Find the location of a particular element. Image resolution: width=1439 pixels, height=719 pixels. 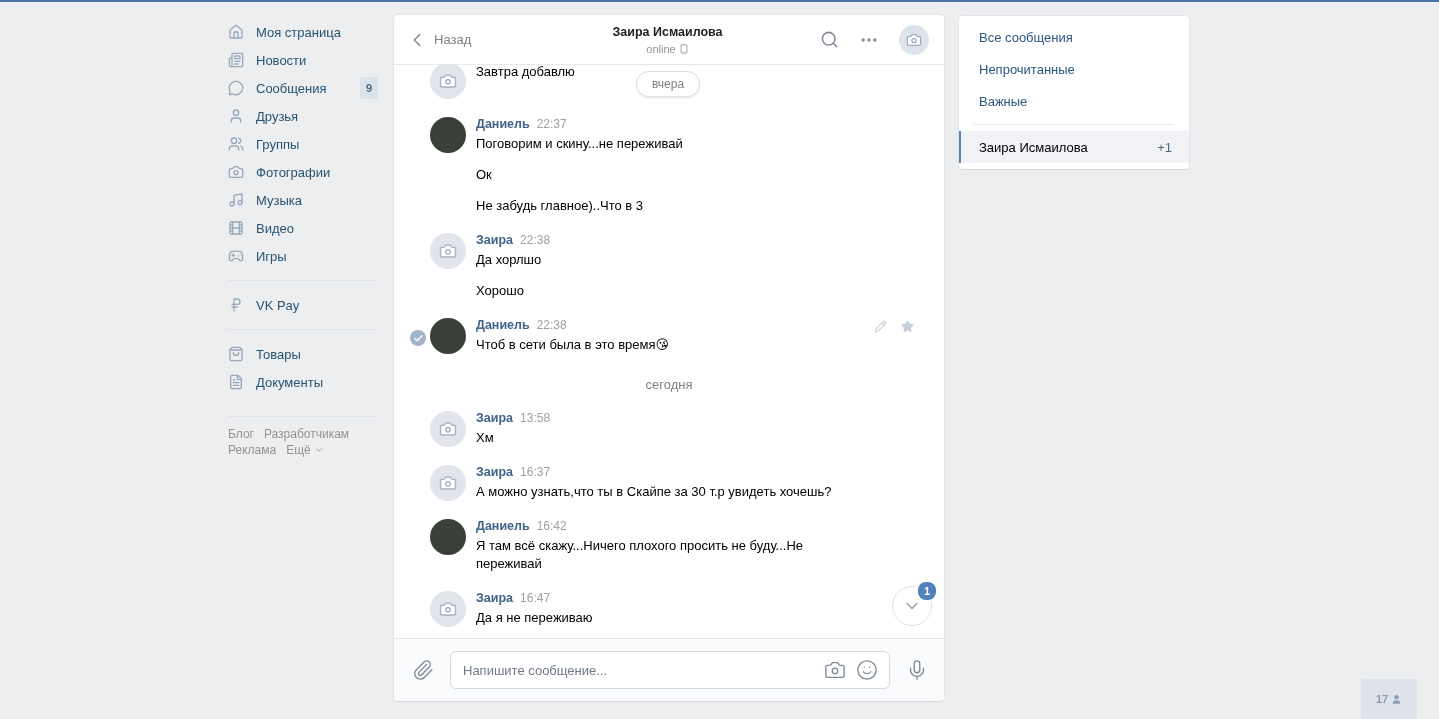

chat-title: Заира Исмаилова is located at coordinates (667, 31).